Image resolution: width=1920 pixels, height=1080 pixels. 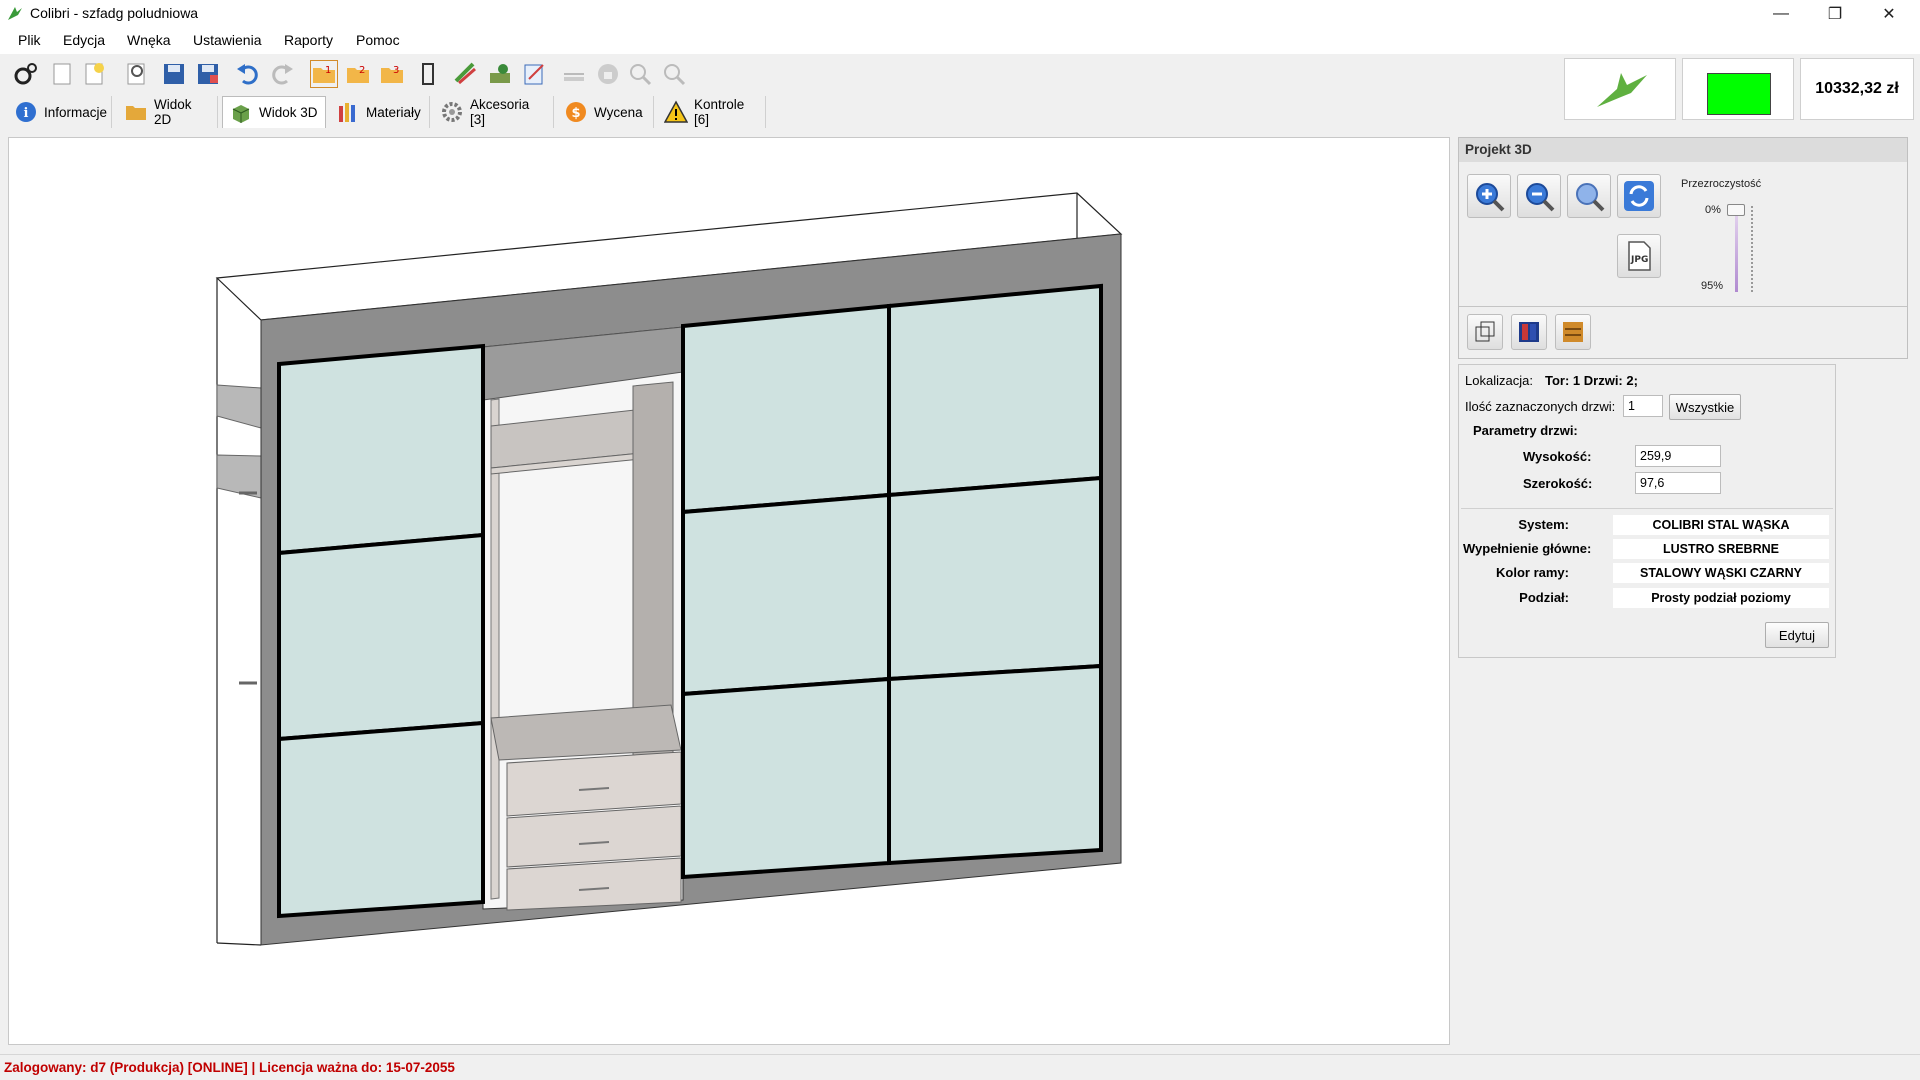 What do you see at coordinates (1678, 483) in the screenshot?
I see `width-field: 97,6` at bounding box center [1678, 483].